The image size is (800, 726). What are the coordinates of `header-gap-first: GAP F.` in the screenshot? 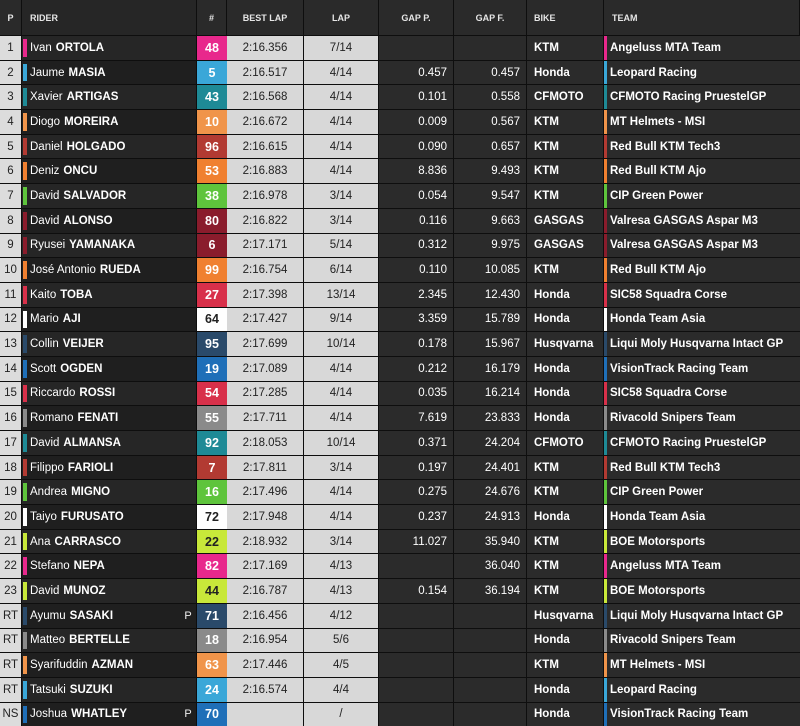 It's located at (490, 17).